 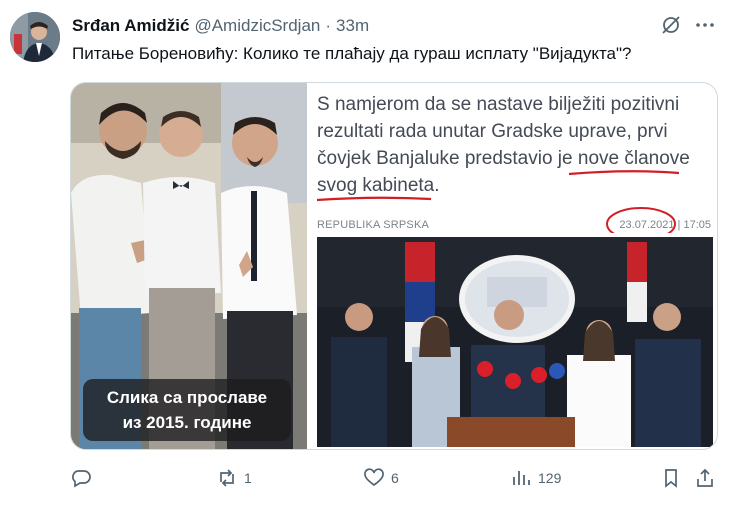 I want to click on like-button: 6, so click(x=381, y=478).